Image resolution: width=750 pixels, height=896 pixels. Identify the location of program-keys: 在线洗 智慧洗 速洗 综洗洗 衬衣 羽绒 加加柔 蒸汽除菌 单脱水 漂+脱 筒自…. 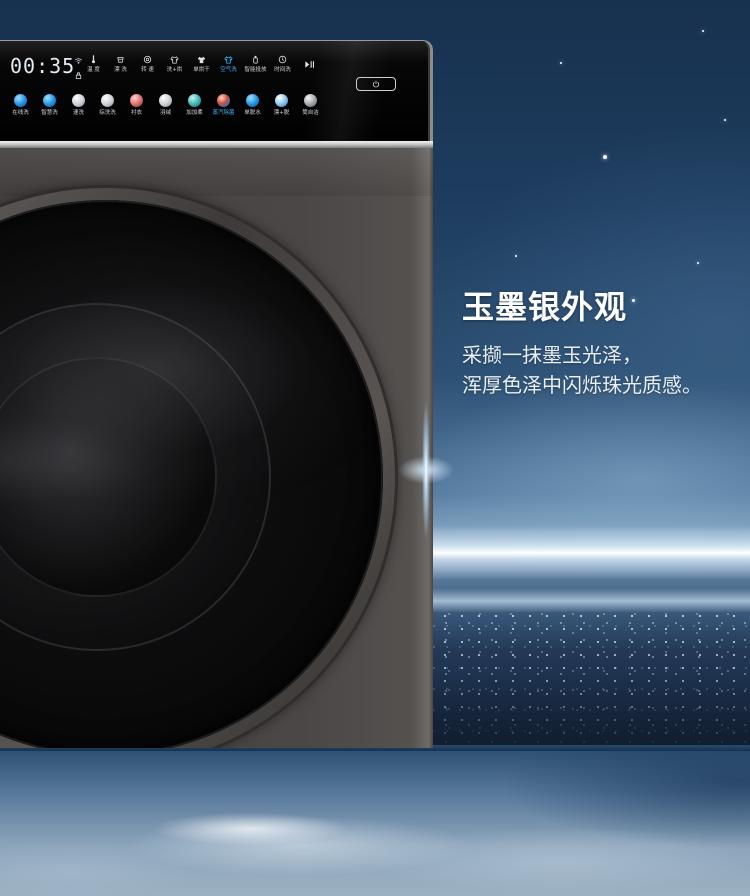
(165, 105).